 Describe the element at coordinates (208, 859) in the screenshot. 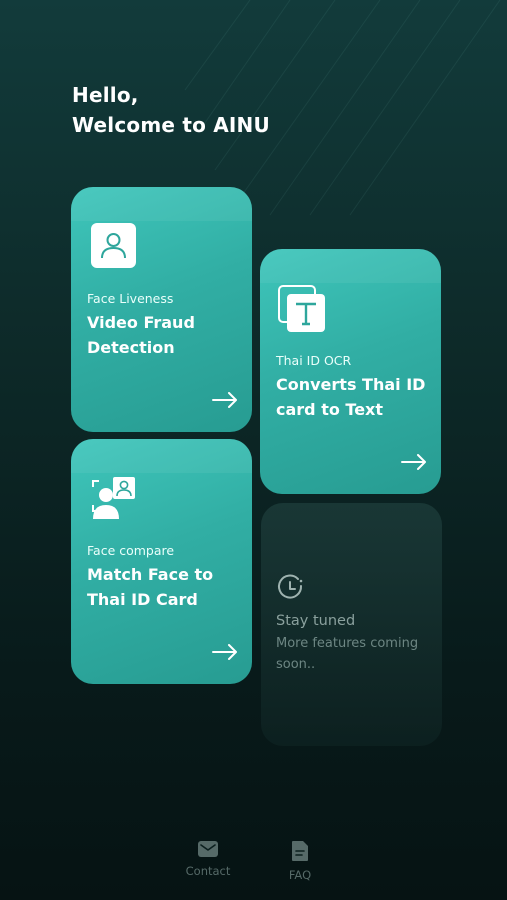

I see `nav-contact: Contact` at that location.